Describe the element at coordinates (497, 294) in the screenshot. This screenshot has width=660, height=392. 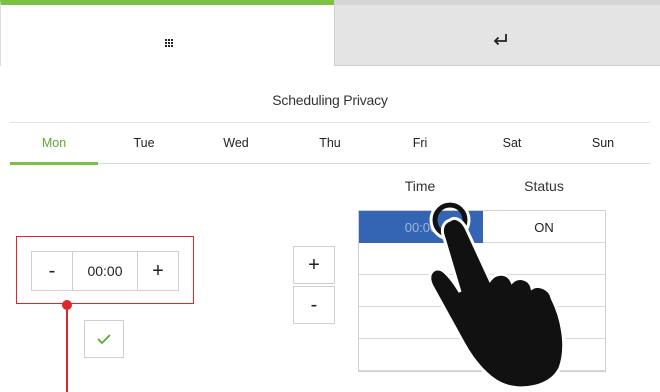
I see `tap-hand-icon` at that location.